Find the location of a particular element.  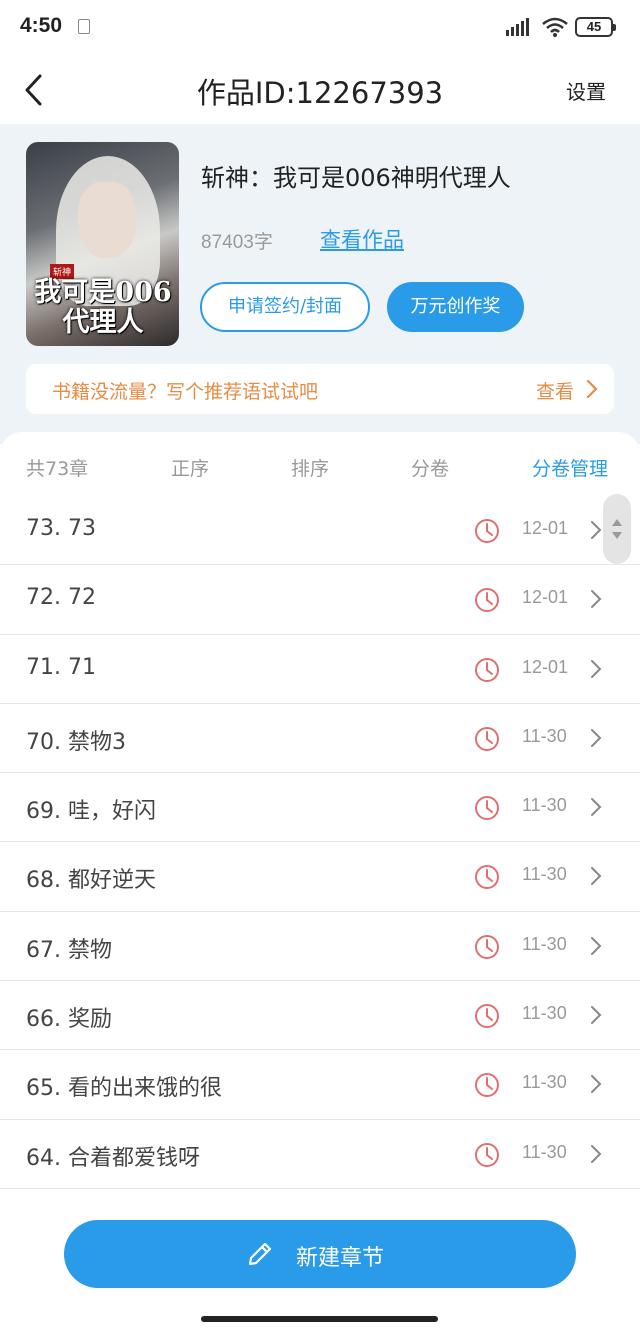

volume-manage-button: 分卷管理 is located at coordinates (570, 467).